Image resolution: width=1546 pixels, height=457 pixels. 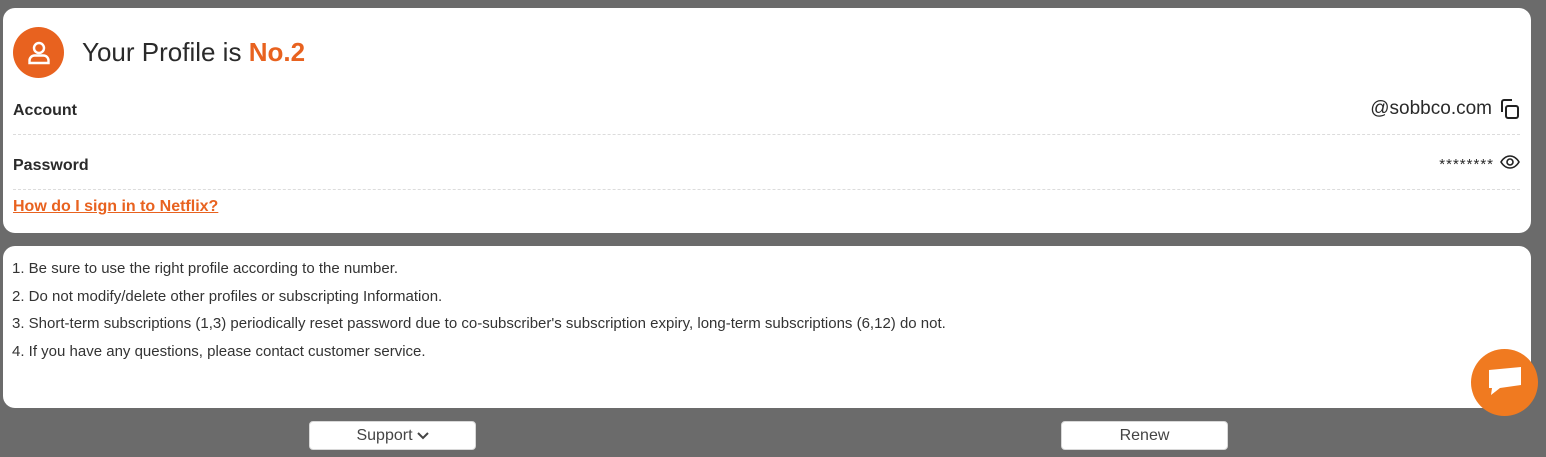 What do you see at coordinates (45, 110) in the screenshot?
I see `account-label: Account` at bounding box center [45, 110].